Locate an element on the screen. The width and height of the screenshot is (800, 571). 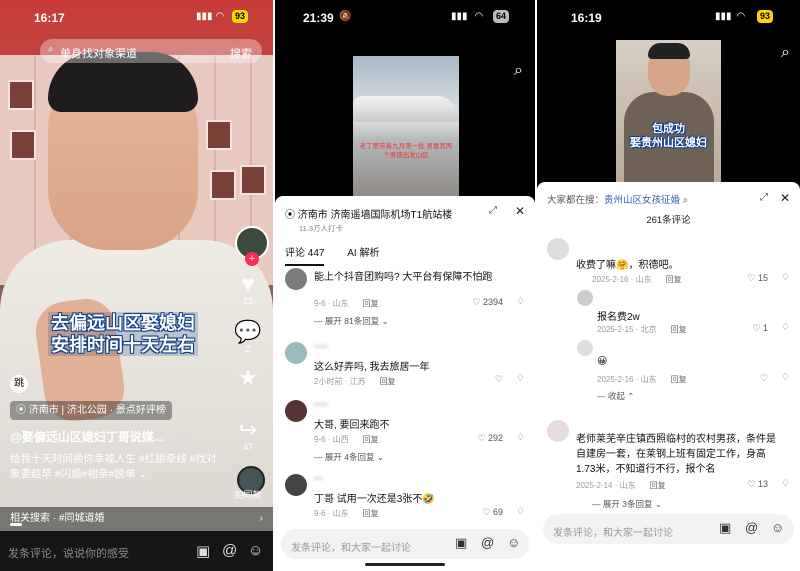
comment-input: 发条评论，说说你的感受 is located at coordinates (68, 553).